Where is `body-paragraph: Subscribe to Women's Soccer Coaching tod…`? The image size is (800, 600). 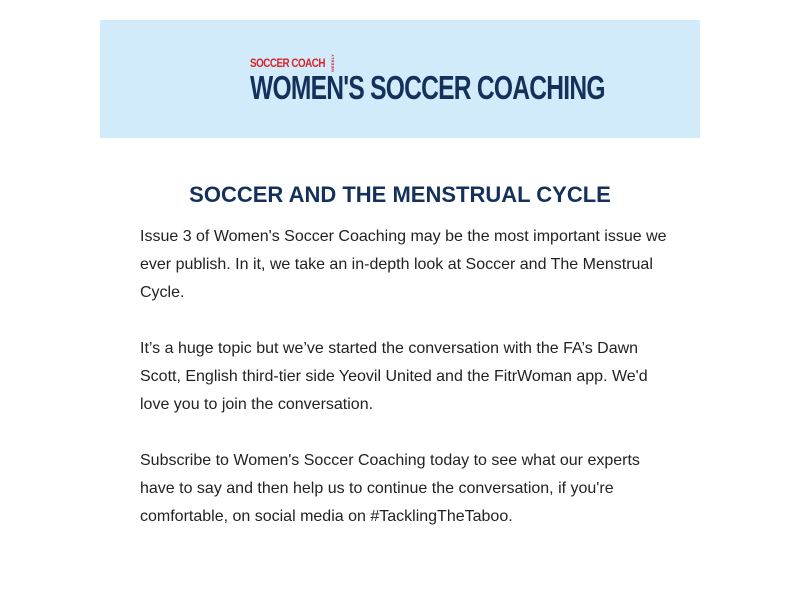 body-paragraph: Subscribe to Women's Soccer Coaching tod… is located at coordinates (390, 488).